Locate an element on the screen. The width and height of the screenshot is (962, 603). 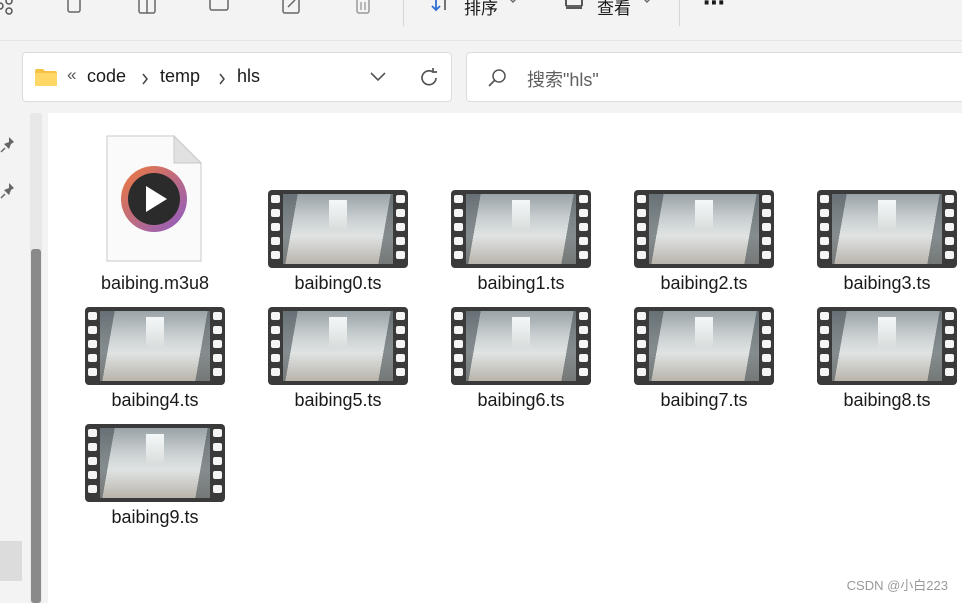
watermark: CSDN @小白223 is located at coordinates (897, 585).